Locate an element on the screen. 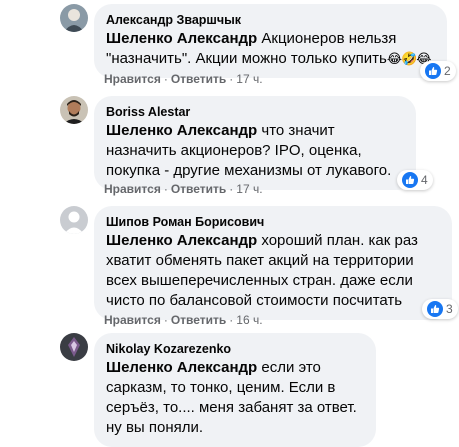  reaction-counter: 2 is located at coordinates (438, 71).